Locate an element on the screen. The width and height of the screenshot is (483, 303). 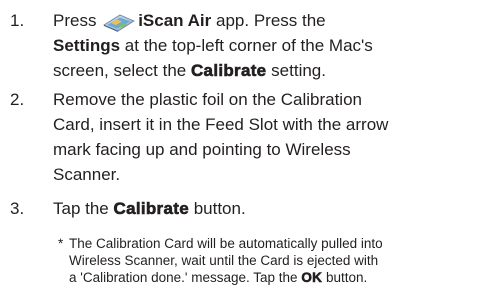
settings-term: Settings is located at coordinates (87, 45).